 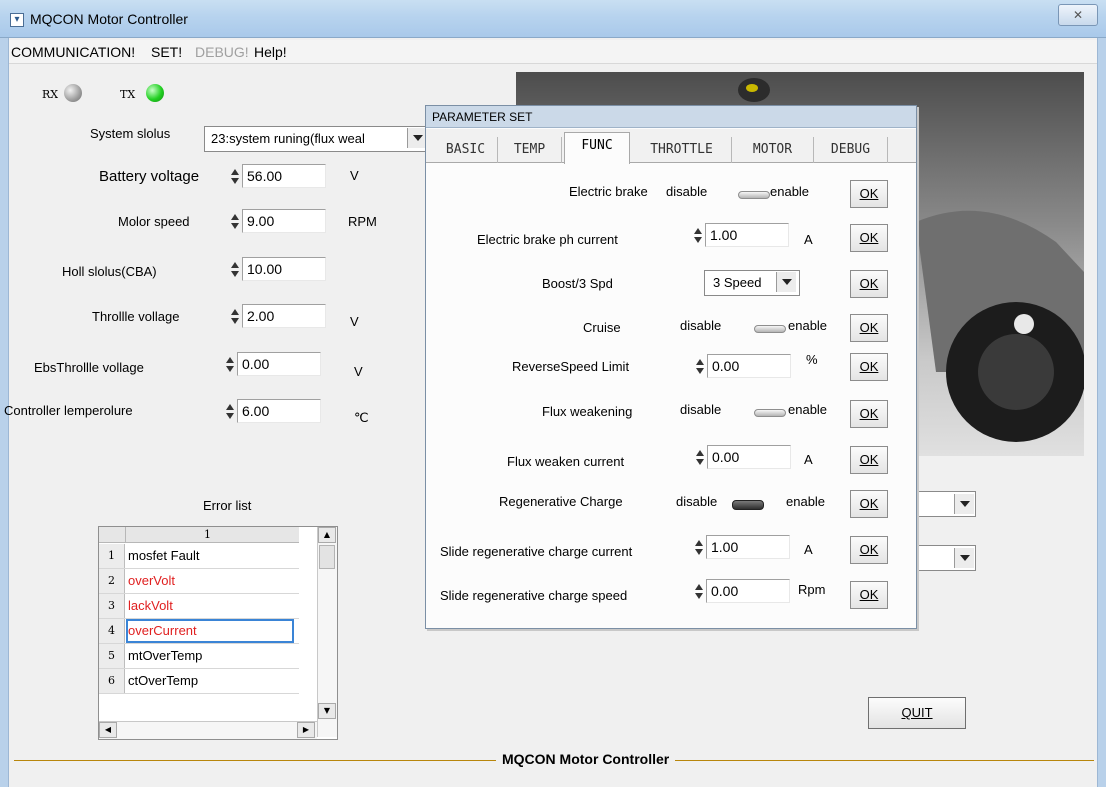 What do you see at coordinates (164, 555) in the screenshot?
I see `row-value: mosfet Fault` at bounding box center [164, 555].